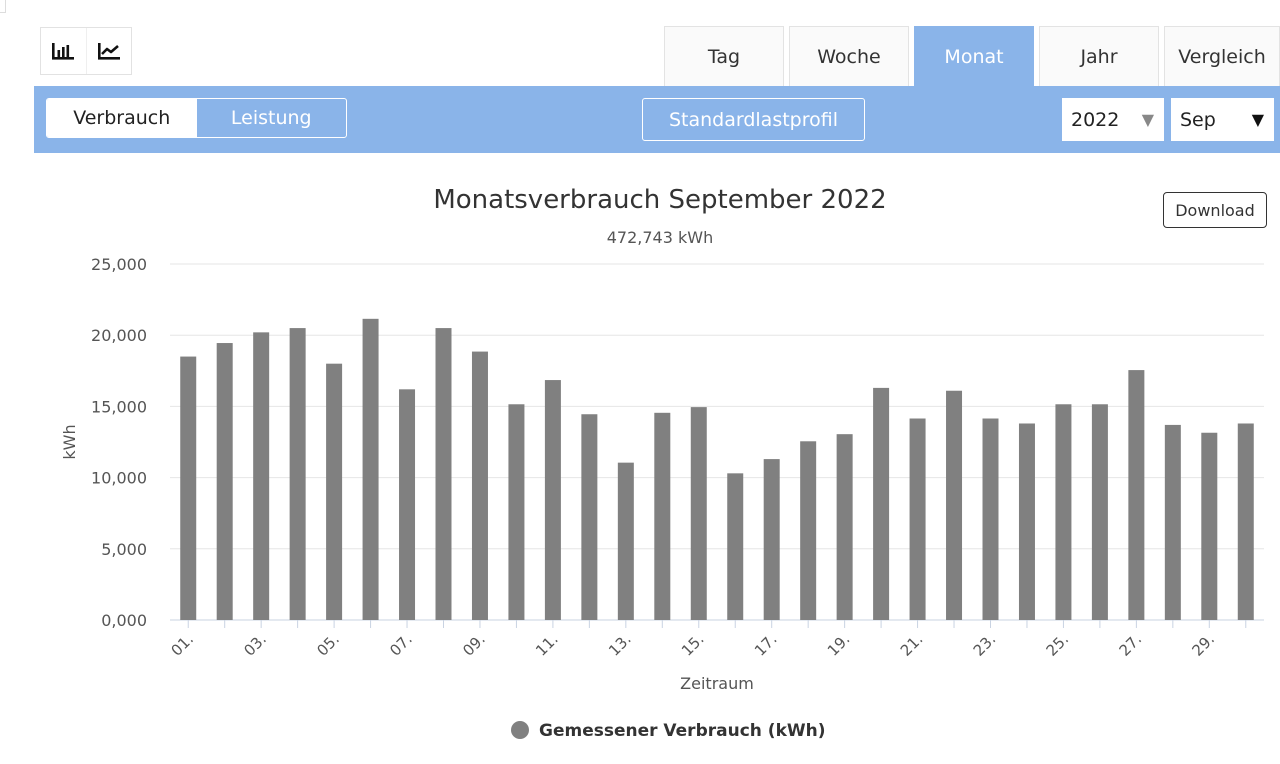 Image resolution: width=1280 pixels, height=764 pixels. Describe the element at coordinates (119, 478) in the screenshot. I see `y-tick-label: 10,000` at that location.